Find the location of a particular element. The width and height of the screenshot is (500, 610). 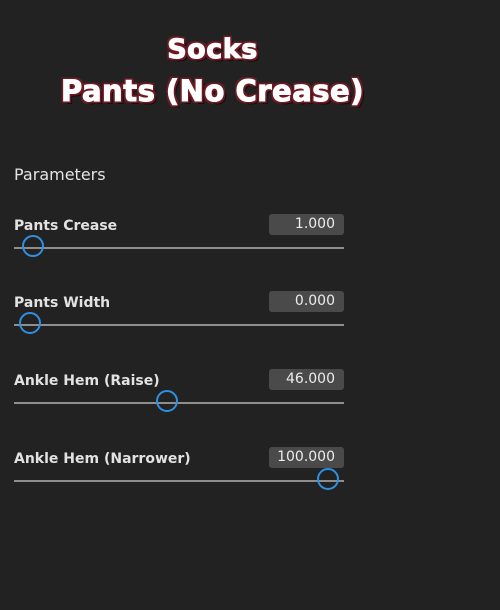

param-pants-width: Pants Width 0.000 is located at coordinates (250, 328).